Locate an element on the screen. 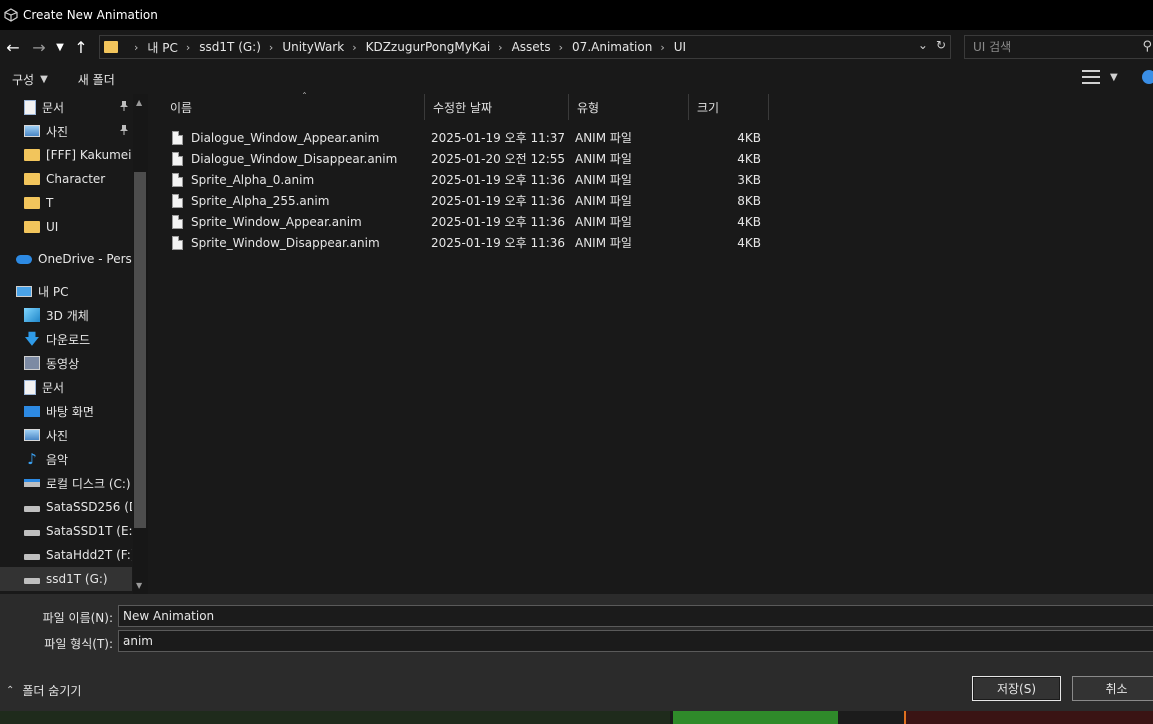 The image size is (1153, 724). file-modified: 2025-01-19 오후 11:36 is located at coordinates (498, 180).